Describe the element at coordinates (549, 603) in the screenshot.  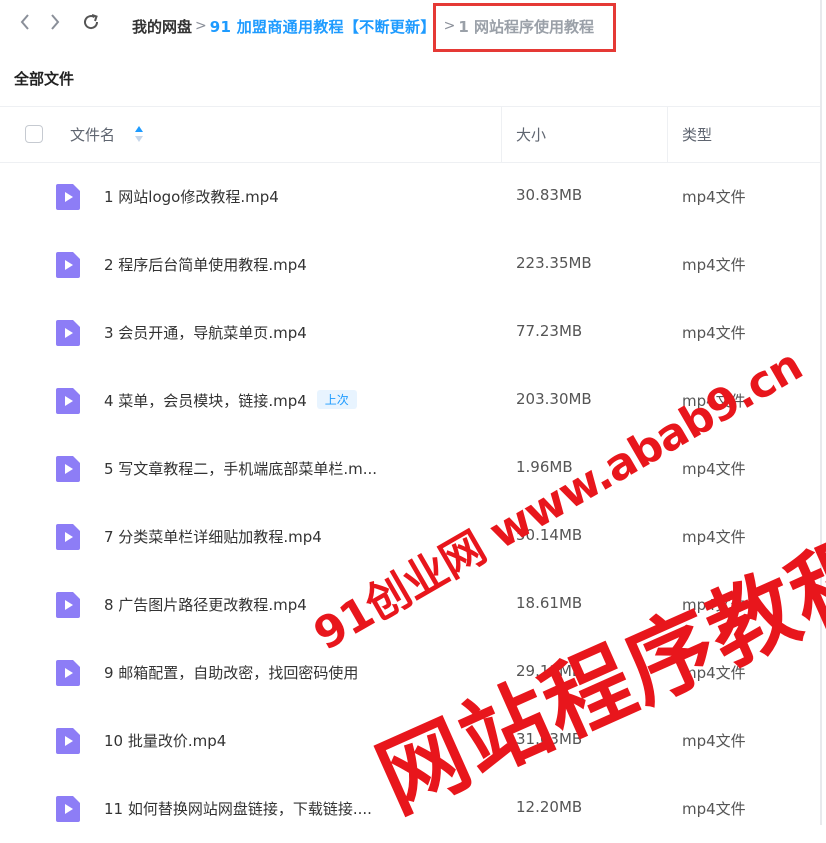
I see `file-size: 18.61MB` at that location.